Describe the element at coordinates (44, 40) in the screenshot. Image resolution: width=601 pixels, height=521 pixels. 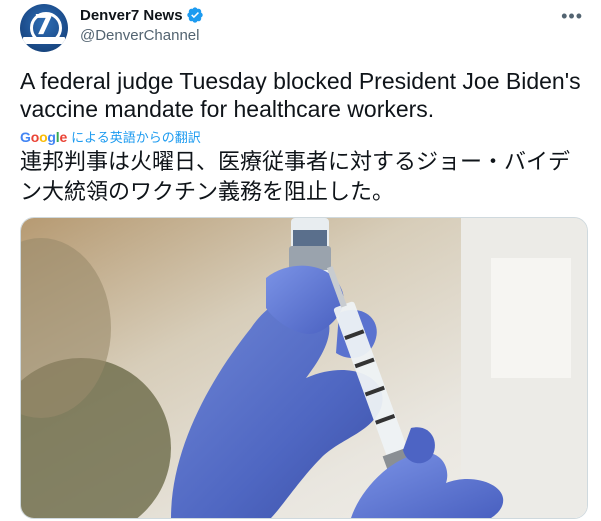
I see `logo-banner` at that location.